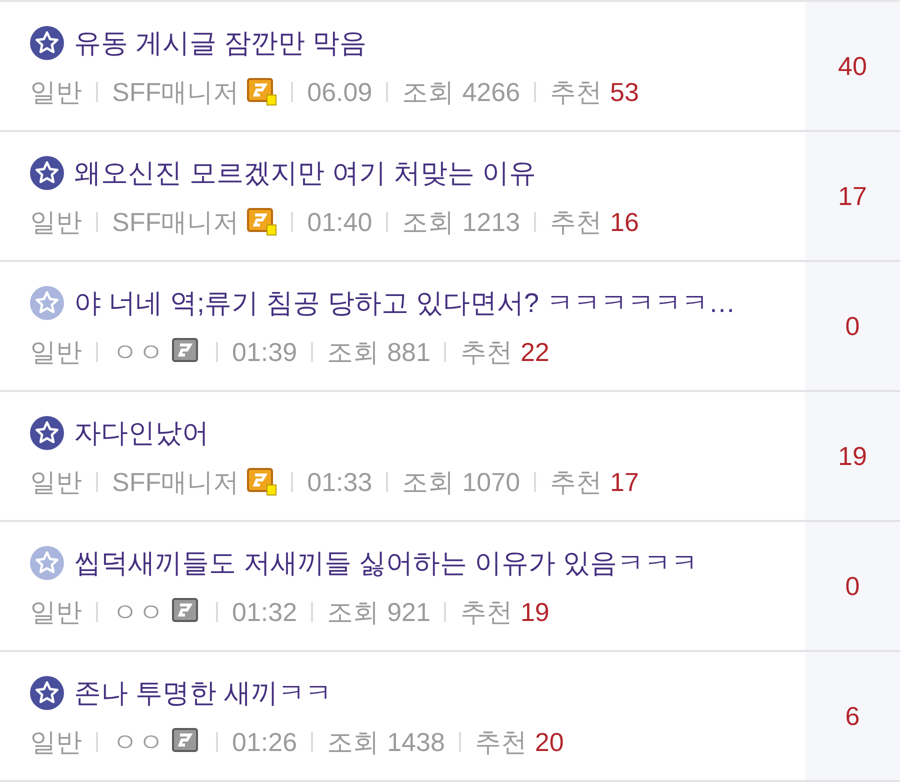 This screenshot has height=782, width=900. What do you see at coordinates (624, 92) in the screenshot?
I see `recommend-count: 53` at bounding box center [624, 92].